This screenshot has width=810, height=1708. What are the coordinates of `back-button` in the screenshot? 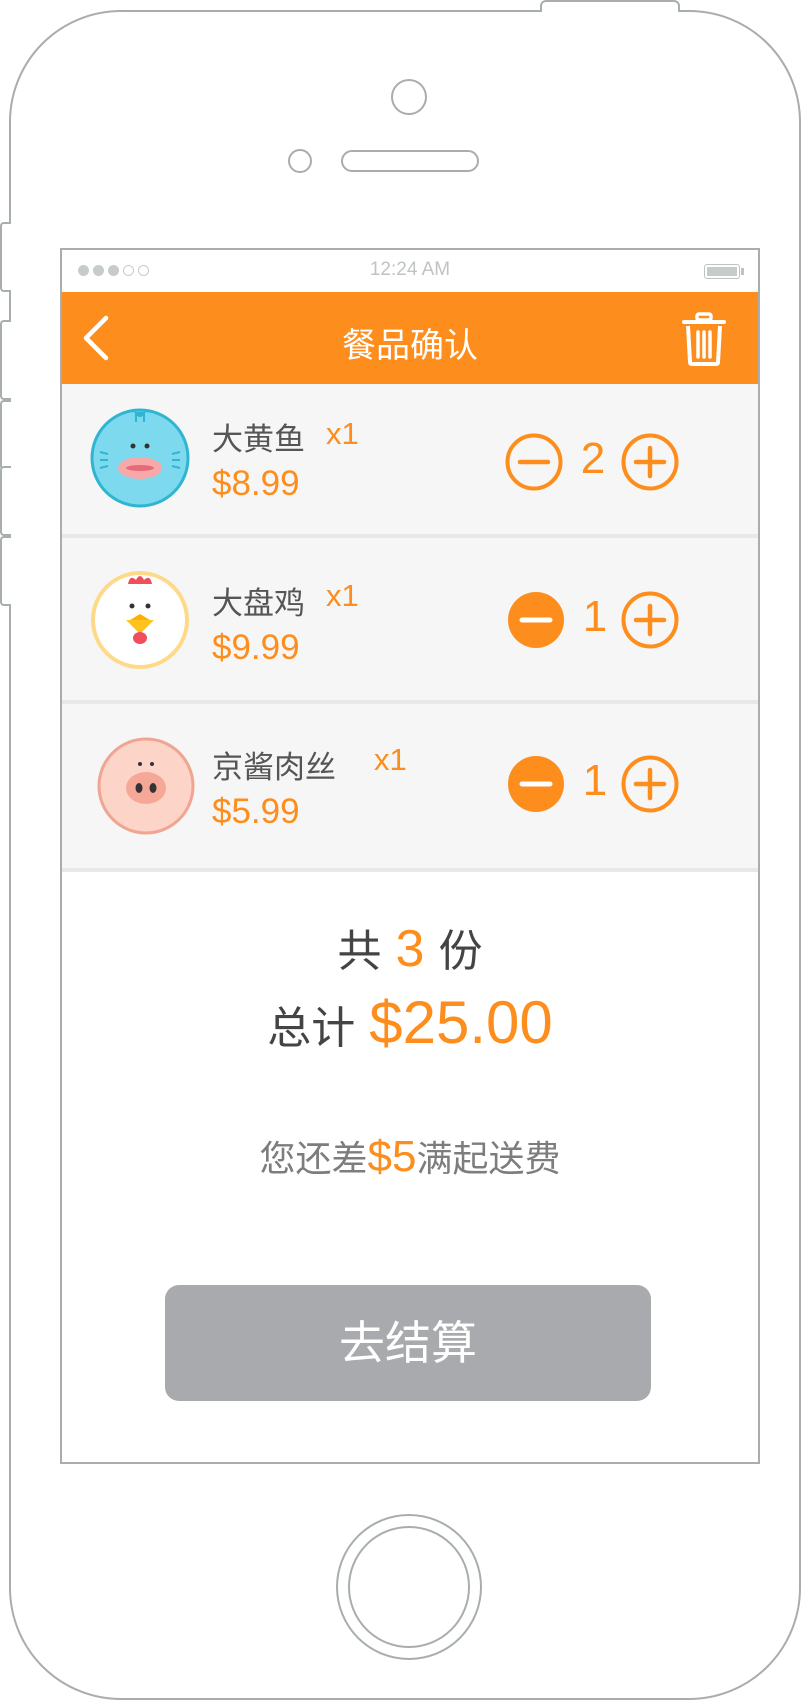 It's located at (98, 338).